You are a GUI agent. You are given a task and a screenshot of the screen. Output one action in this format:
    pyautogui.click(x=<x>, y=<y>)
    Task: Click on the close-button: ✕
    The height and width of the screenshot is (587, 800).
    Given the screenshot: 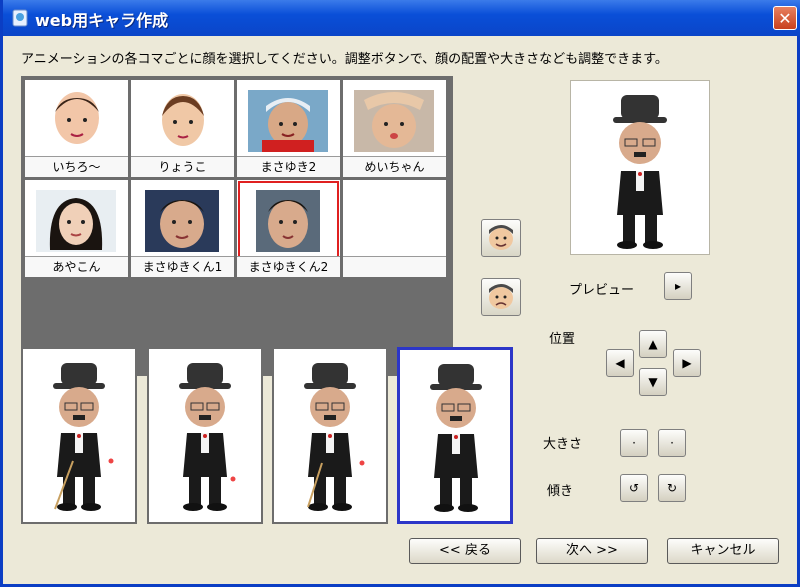 What is the action you would take?
    pyautogui.click(x=785, y=18)
    